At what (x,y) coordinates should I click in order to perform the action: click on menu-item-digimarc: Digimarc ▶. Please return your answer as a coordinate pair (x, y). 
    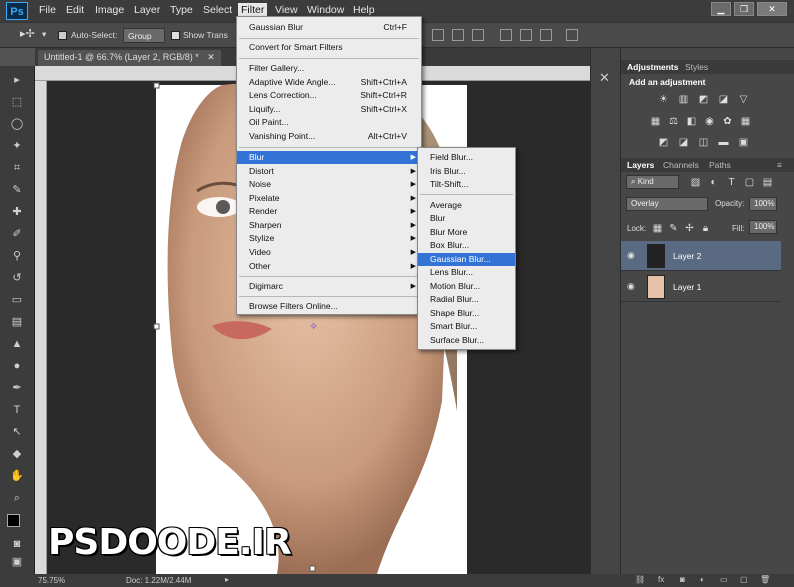
    Looking at the image, I should click on (329, 286).